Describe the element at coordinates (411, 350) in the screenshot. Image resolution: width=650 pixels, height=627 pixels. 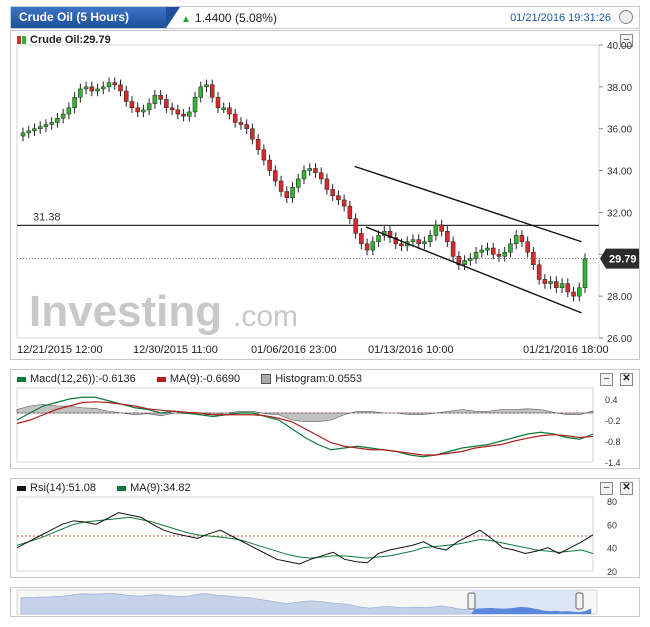
I see `x-tick-label: 01/13/2016 10:00` at that location.